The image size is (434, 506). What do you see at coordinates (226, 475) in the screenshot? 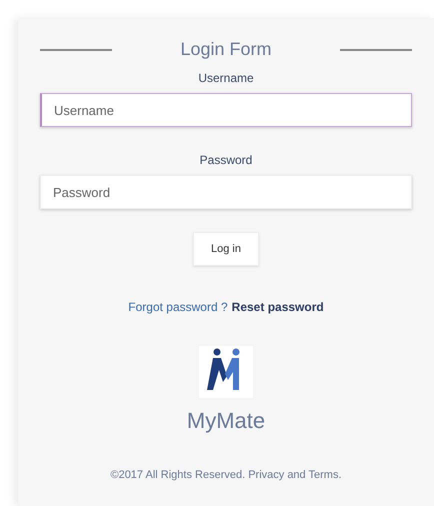
I see `footer-text: ©2017 All Rights Reserved. Privacy and Terms.` at bounding box center [226, 475].